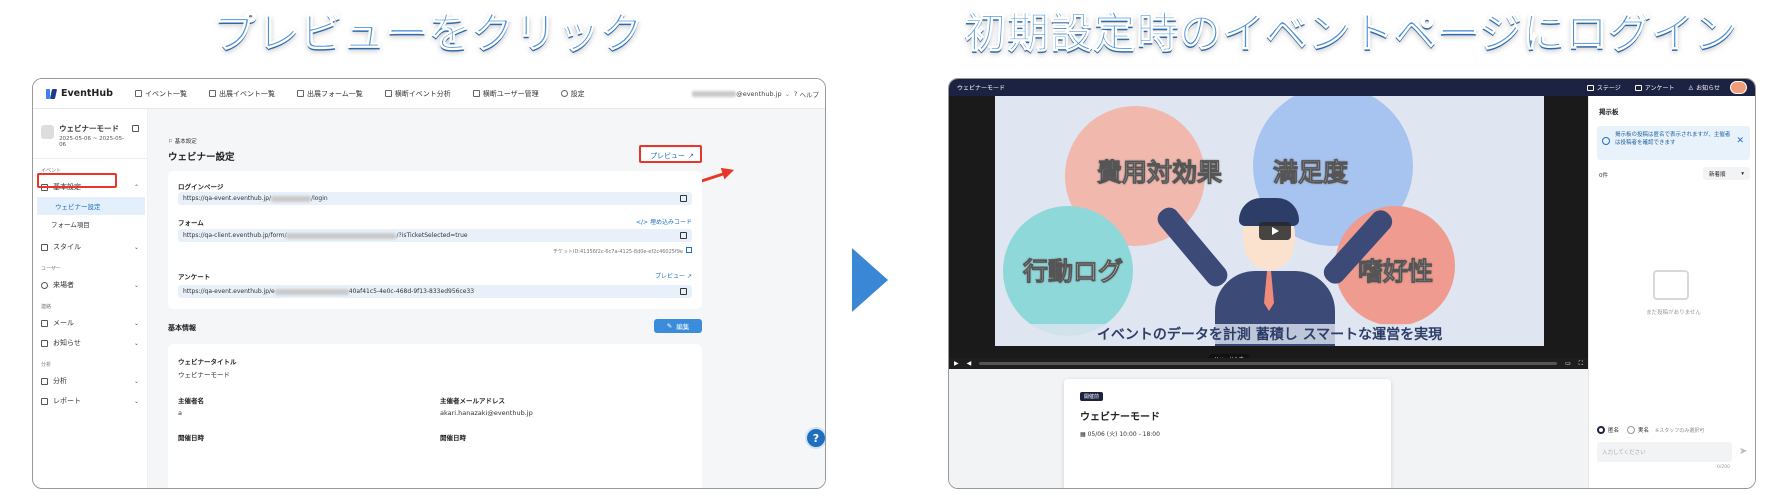 The image size is (1784, 502). What do you see at coordinates (1644, 431) in the screenshot?
I see `radio-label: 実名` at bounding box center [1644, 431].